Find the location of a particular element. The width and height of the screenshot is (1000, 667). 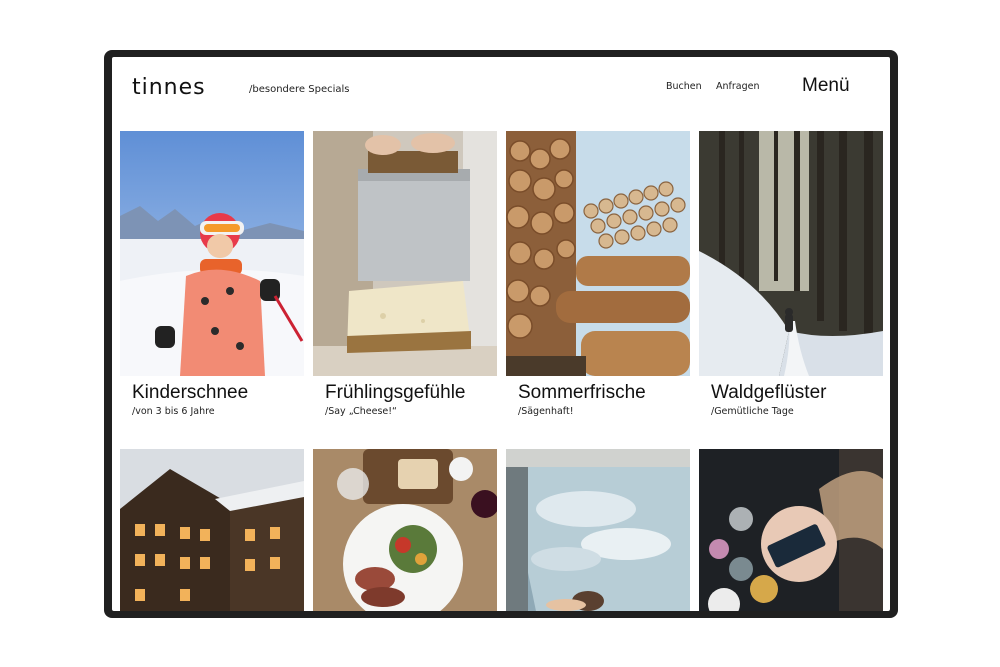

book-link: Buchen is located at coordinates (684, 86).